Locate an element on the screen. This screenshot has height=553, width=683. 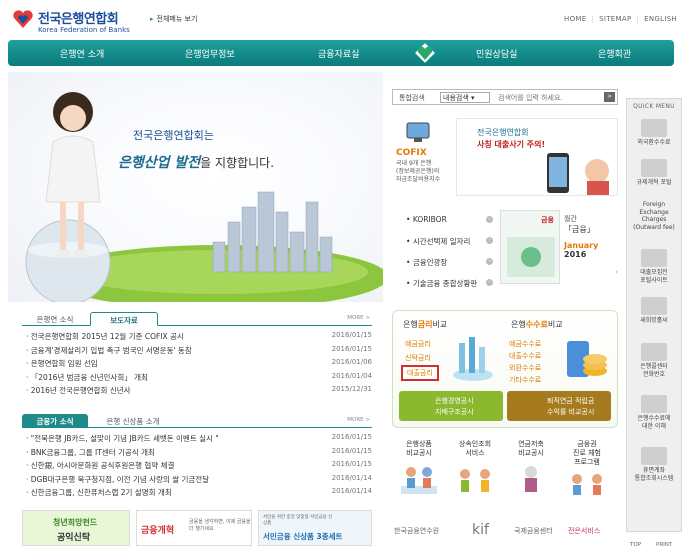
nav-about: 은행연 소개 is located at coordinates (82, 53).